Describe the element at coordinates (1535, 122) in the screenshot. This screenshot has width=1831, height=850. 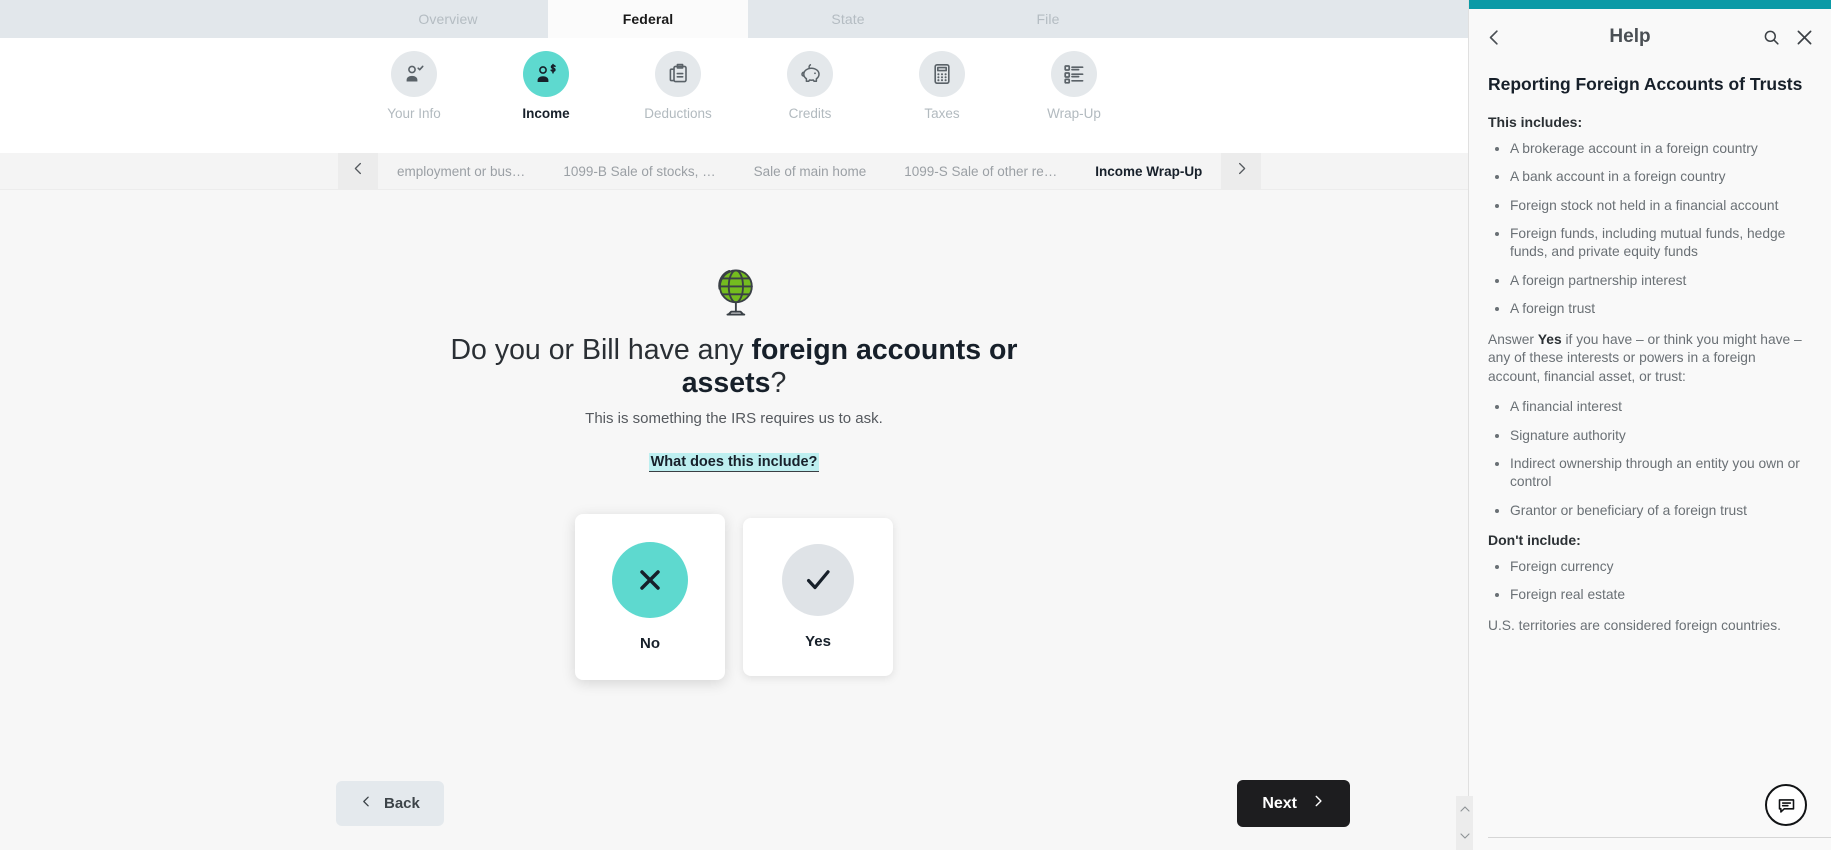
I see `help-includes-label: This includes:` at that location.